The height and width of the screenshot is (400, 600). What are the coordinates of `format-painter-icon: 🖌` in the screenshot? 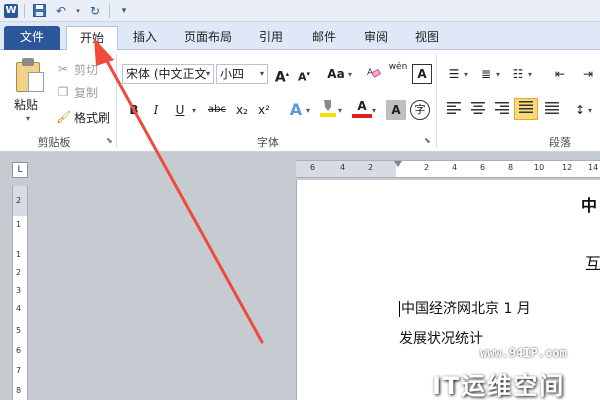 It's located at (64, 117).